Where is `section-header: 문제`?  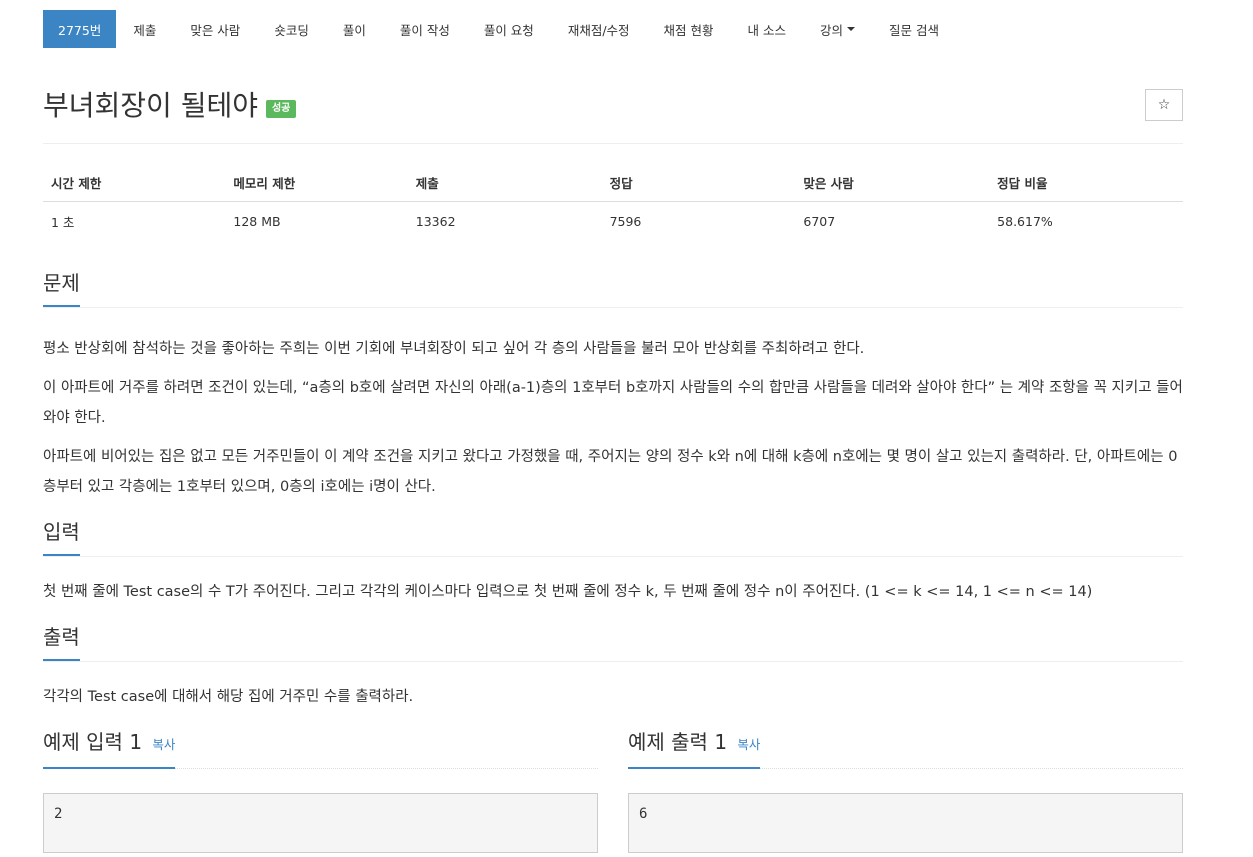
section-header: 문제 is located at coordinates (613, 288).